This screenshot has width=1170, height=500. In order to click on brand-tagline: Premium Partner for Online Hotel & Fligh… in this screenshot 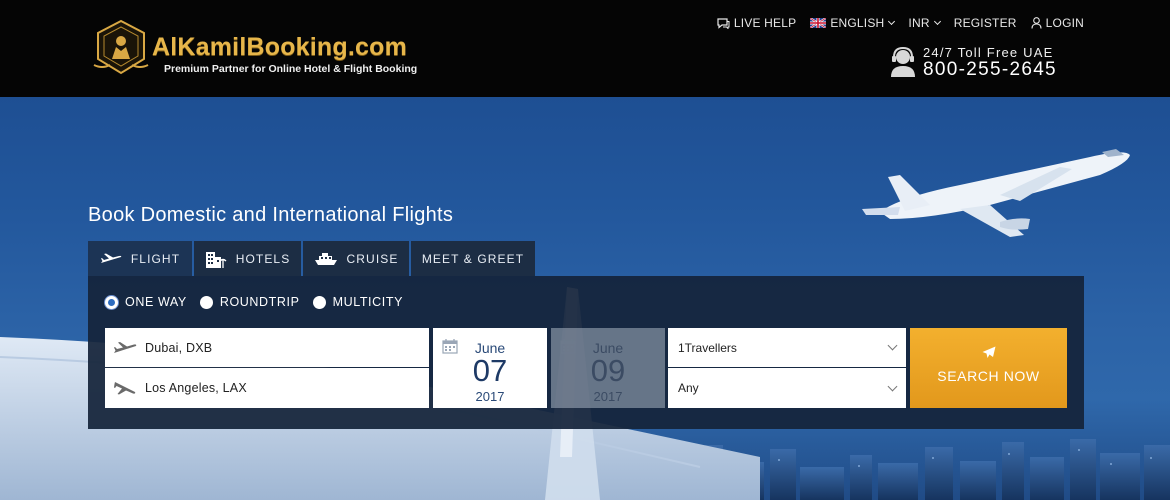, I will do `click(291, 69)`.